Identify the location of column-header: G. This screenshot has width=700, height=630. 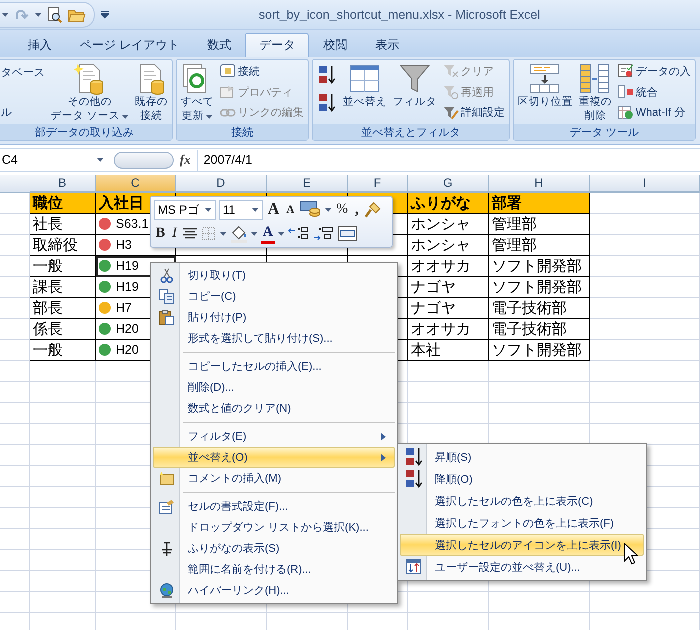
(448, 183).